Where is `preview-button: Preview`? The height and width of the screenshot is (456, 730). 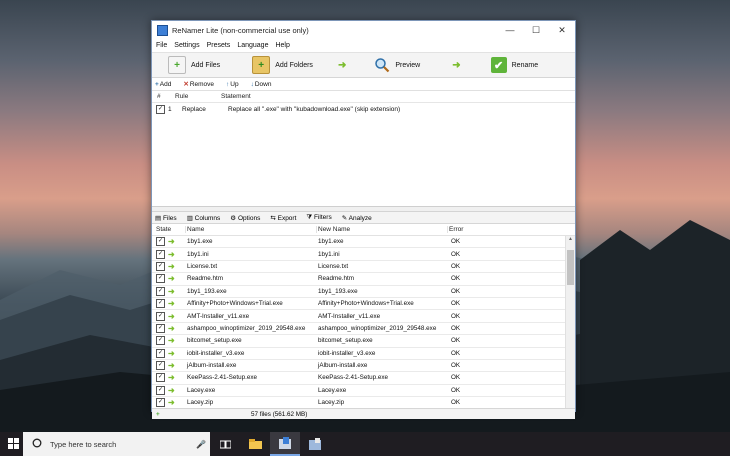
preview-button: Preview is located at coordinates (397, 65).